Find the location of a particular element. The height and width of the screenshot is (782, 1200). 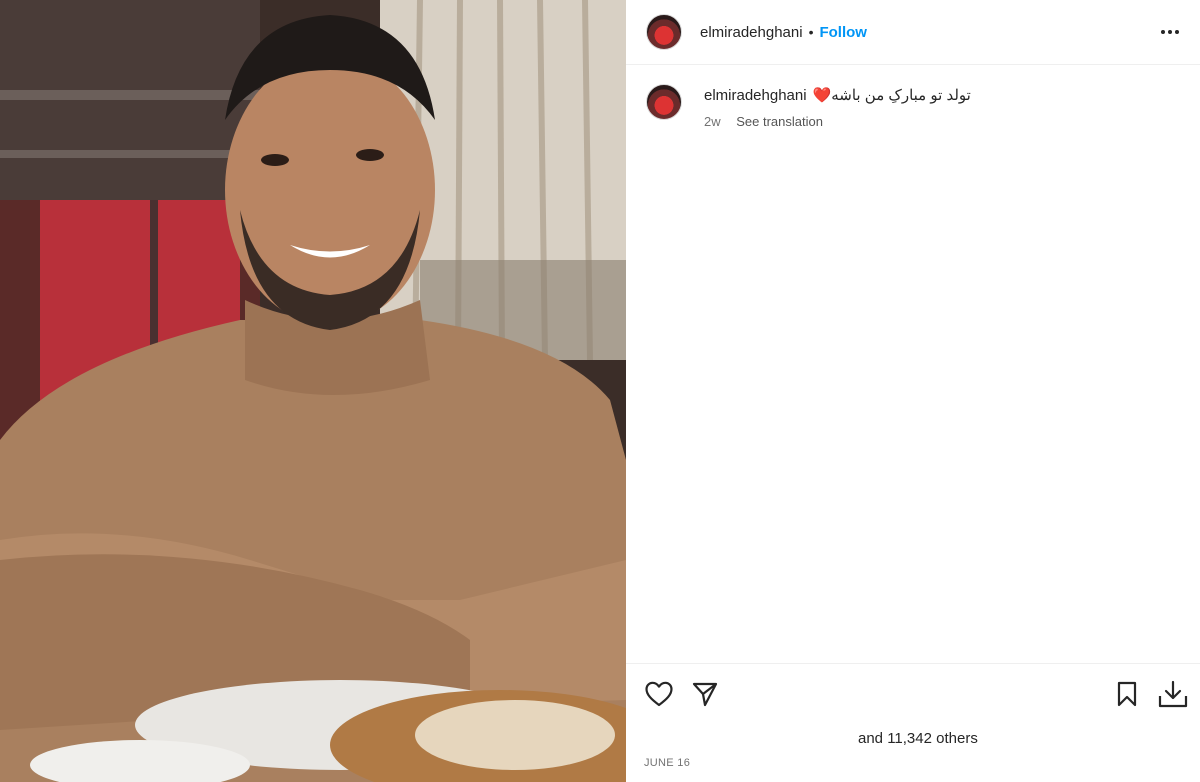

post-date: JUNE 16 is located at coordinates (667, 763).